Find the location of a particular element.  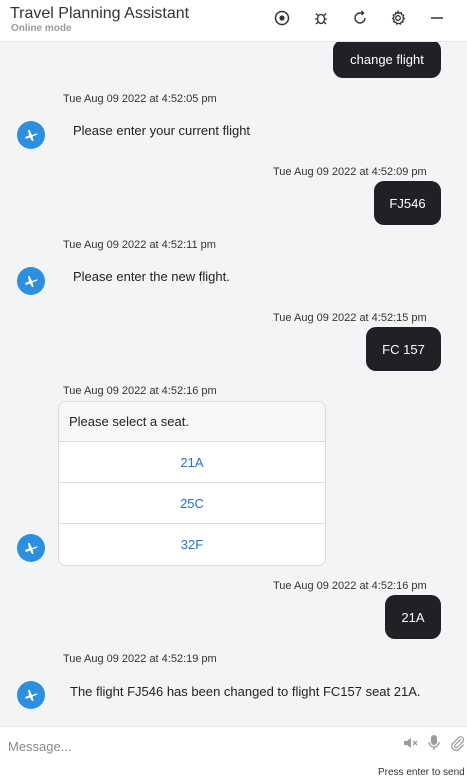

record-icon is located at coordinates (282, 18).